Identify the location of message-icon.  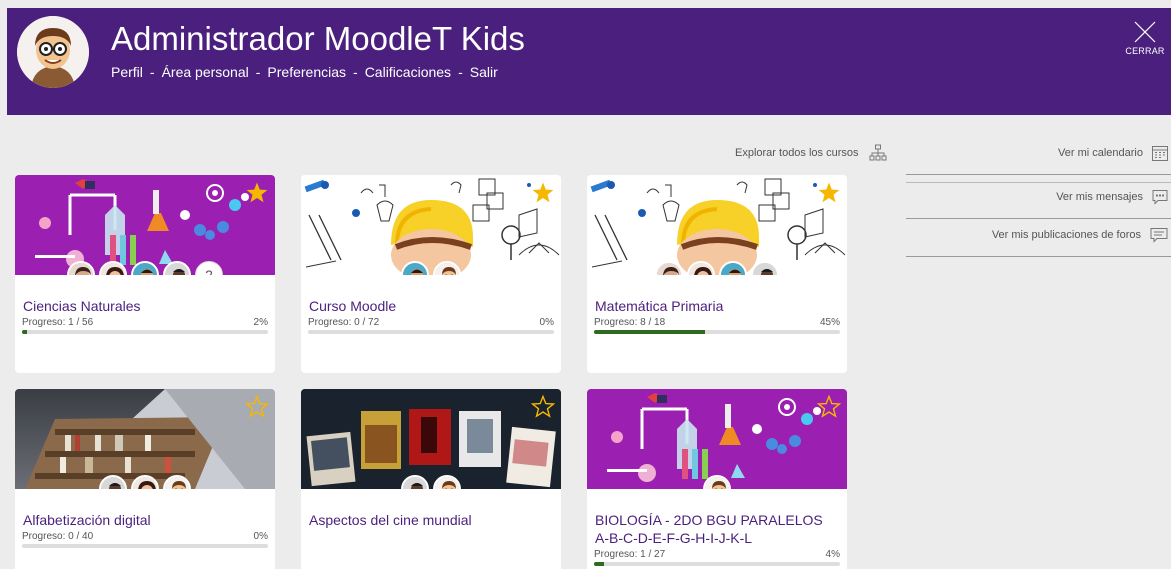
(1160, 197).